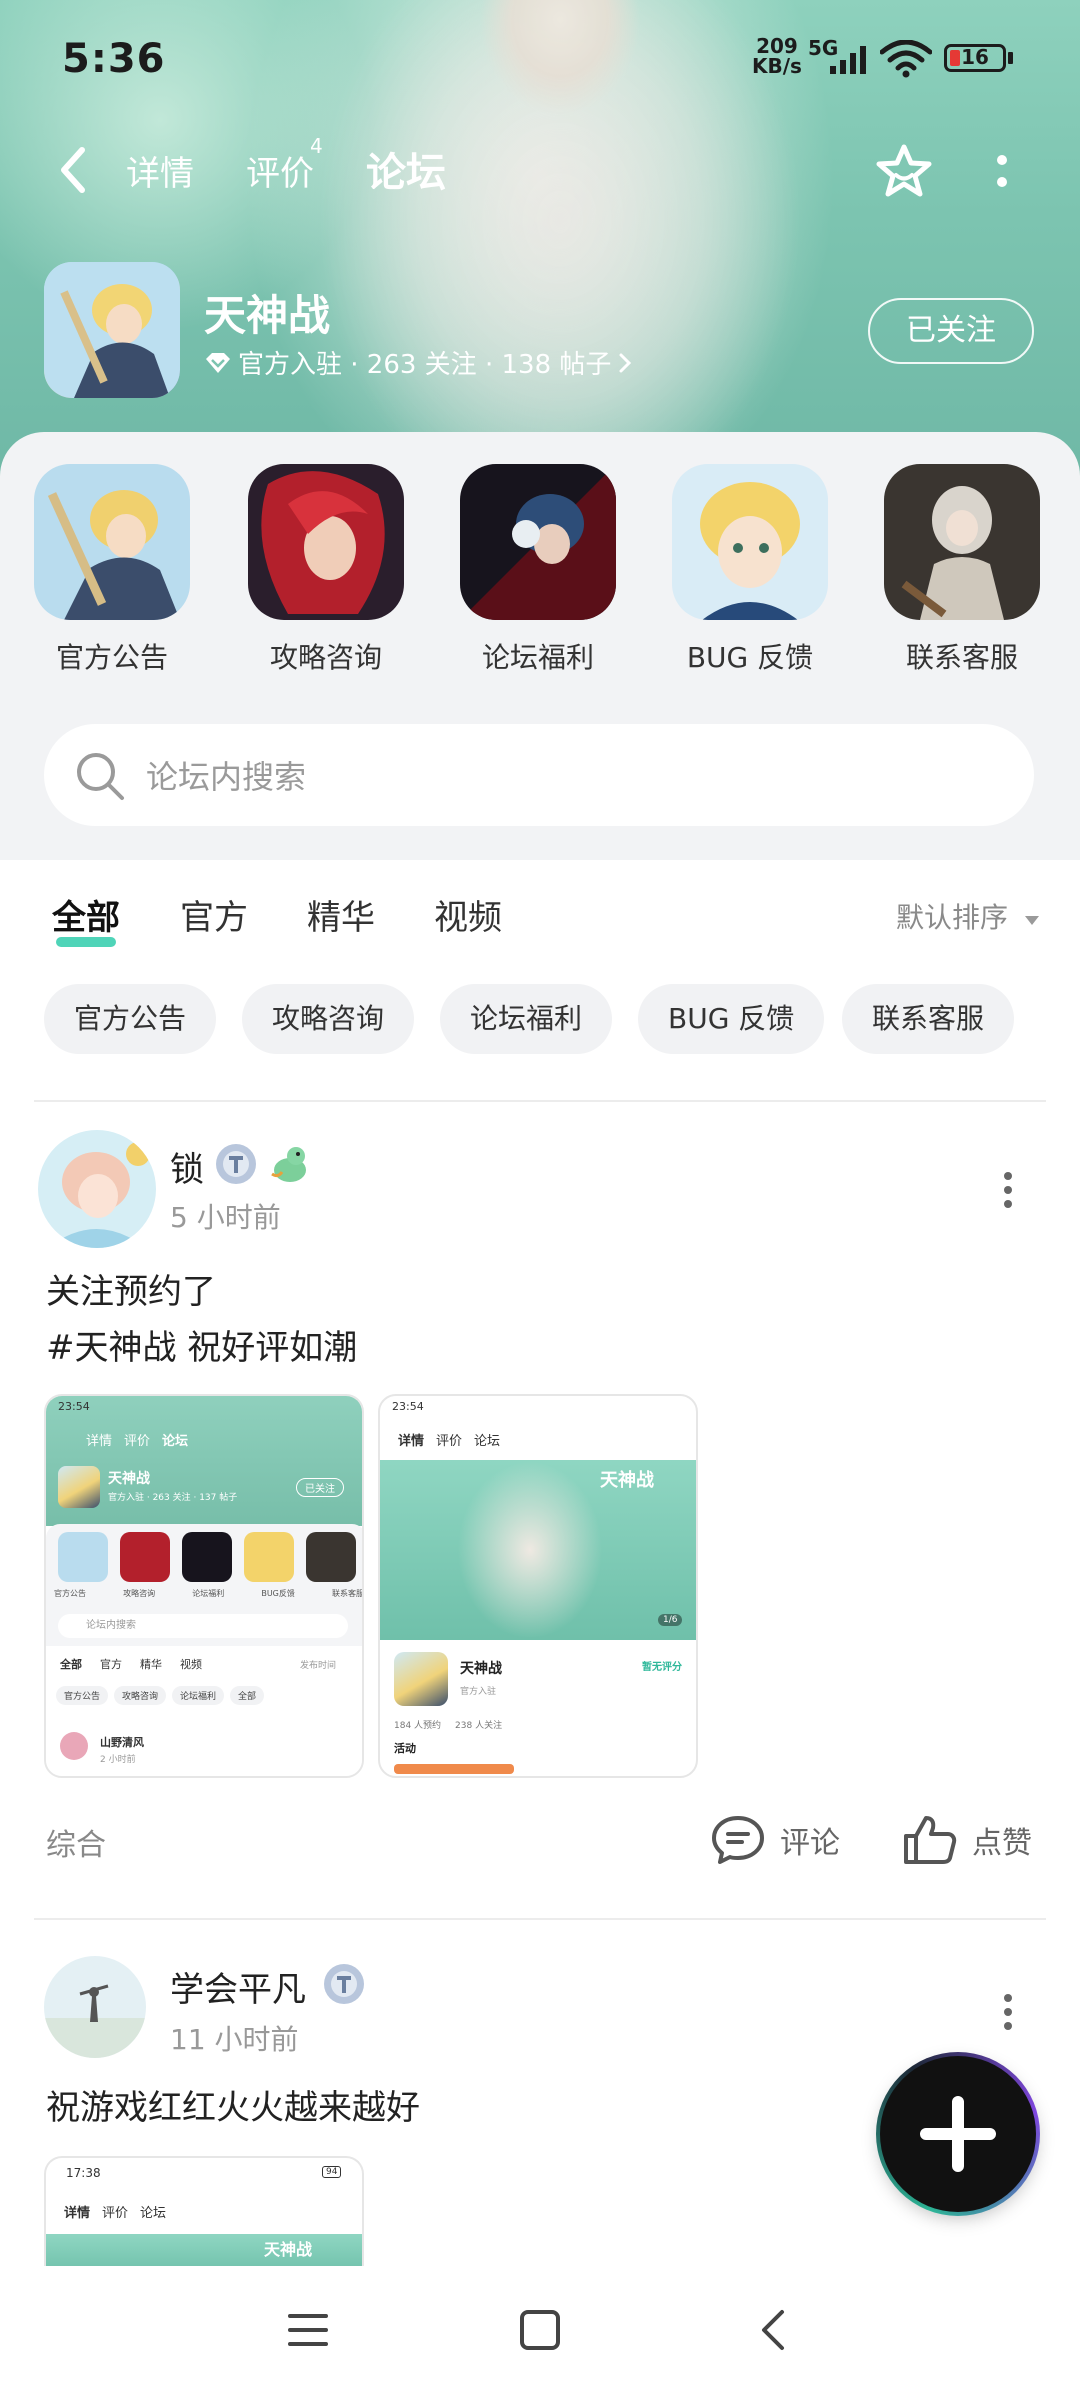 The height and width of the screenshot is (2400, 1080). I want to click on filter-tab-official: 官方, so click(214, 914).